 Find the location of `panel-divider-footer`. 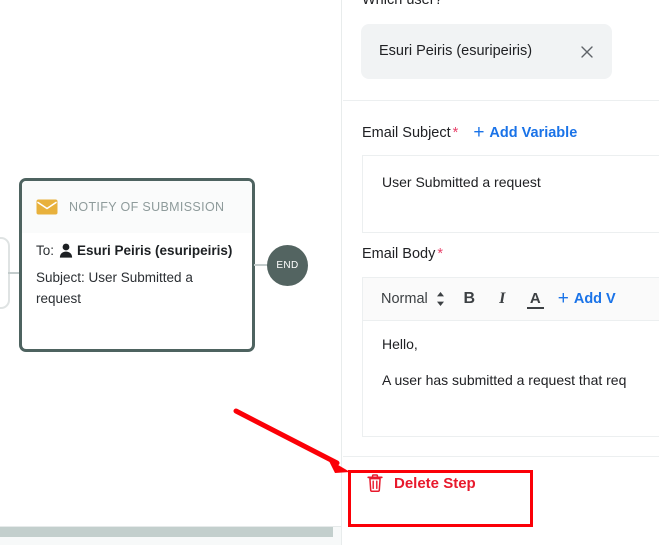

panel-divider-footer is located at coordinates (501, 456).